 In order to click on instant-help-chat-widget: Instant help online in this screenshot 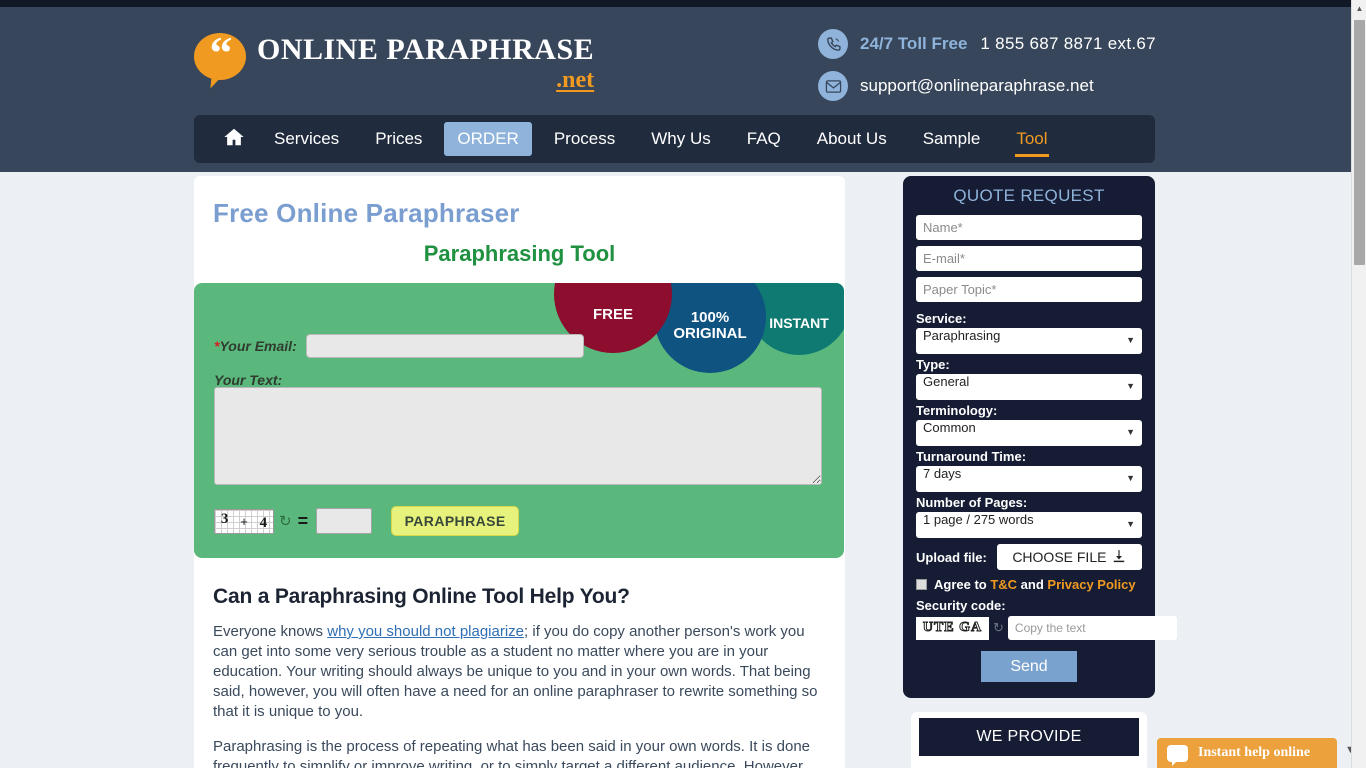, I will do `click(1247, 753)`.